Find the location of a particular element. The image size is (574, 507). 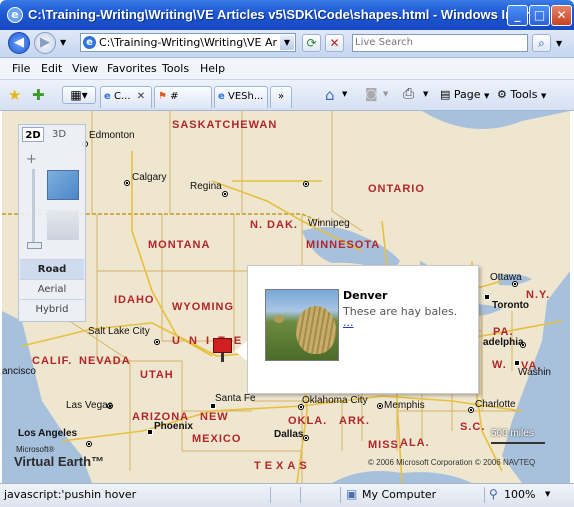

zoom-slider-handle is located at coordinates (34, 245).